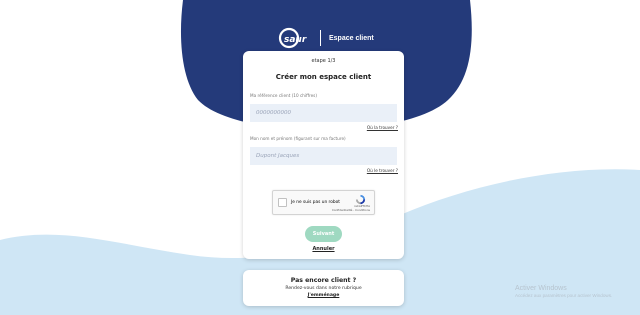 The image size is (640, 315). I want to click on recaptcha-terms: Confidentialité - Conditions, so click(351, 210).